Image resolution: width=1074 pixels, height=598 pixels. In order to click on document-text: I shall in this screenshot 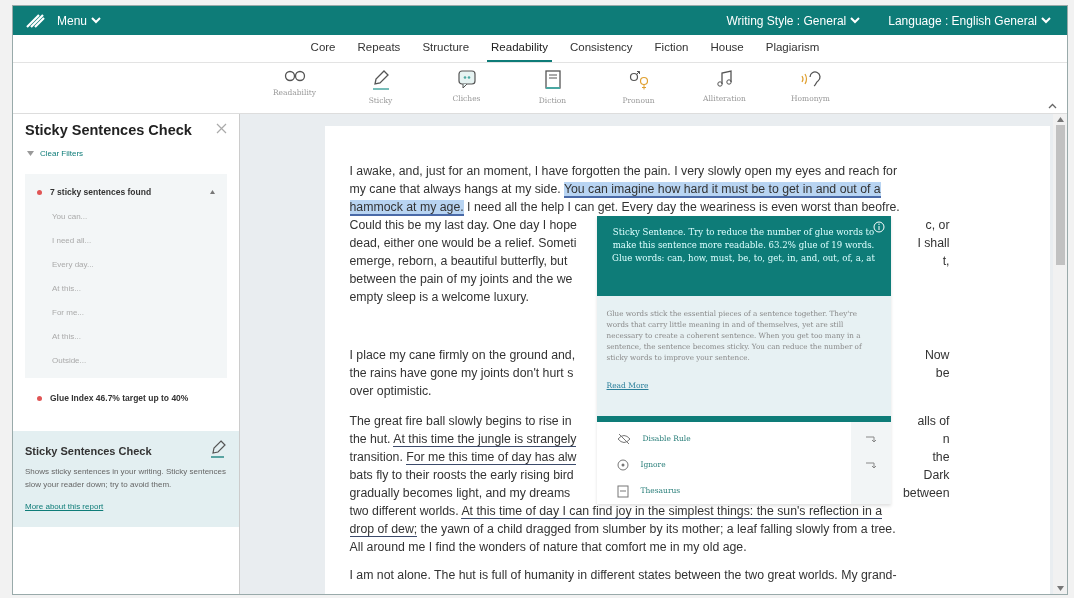, I will do `click(933, 243)`.